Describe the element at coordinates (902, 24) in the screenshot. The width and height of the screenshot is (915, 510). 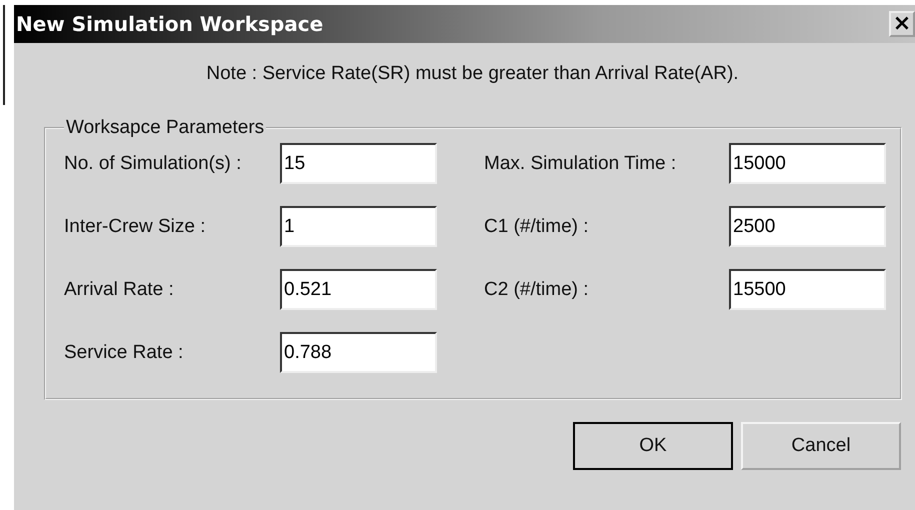
I see `close-button: ×` at that location.